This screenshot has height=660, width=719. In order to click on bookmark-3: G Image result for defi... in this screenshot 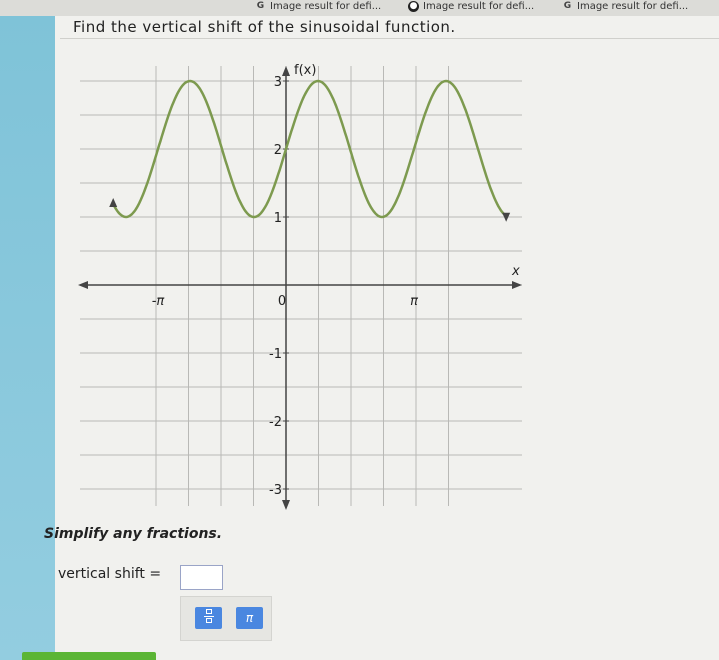, I will do `click(625, 6)`.